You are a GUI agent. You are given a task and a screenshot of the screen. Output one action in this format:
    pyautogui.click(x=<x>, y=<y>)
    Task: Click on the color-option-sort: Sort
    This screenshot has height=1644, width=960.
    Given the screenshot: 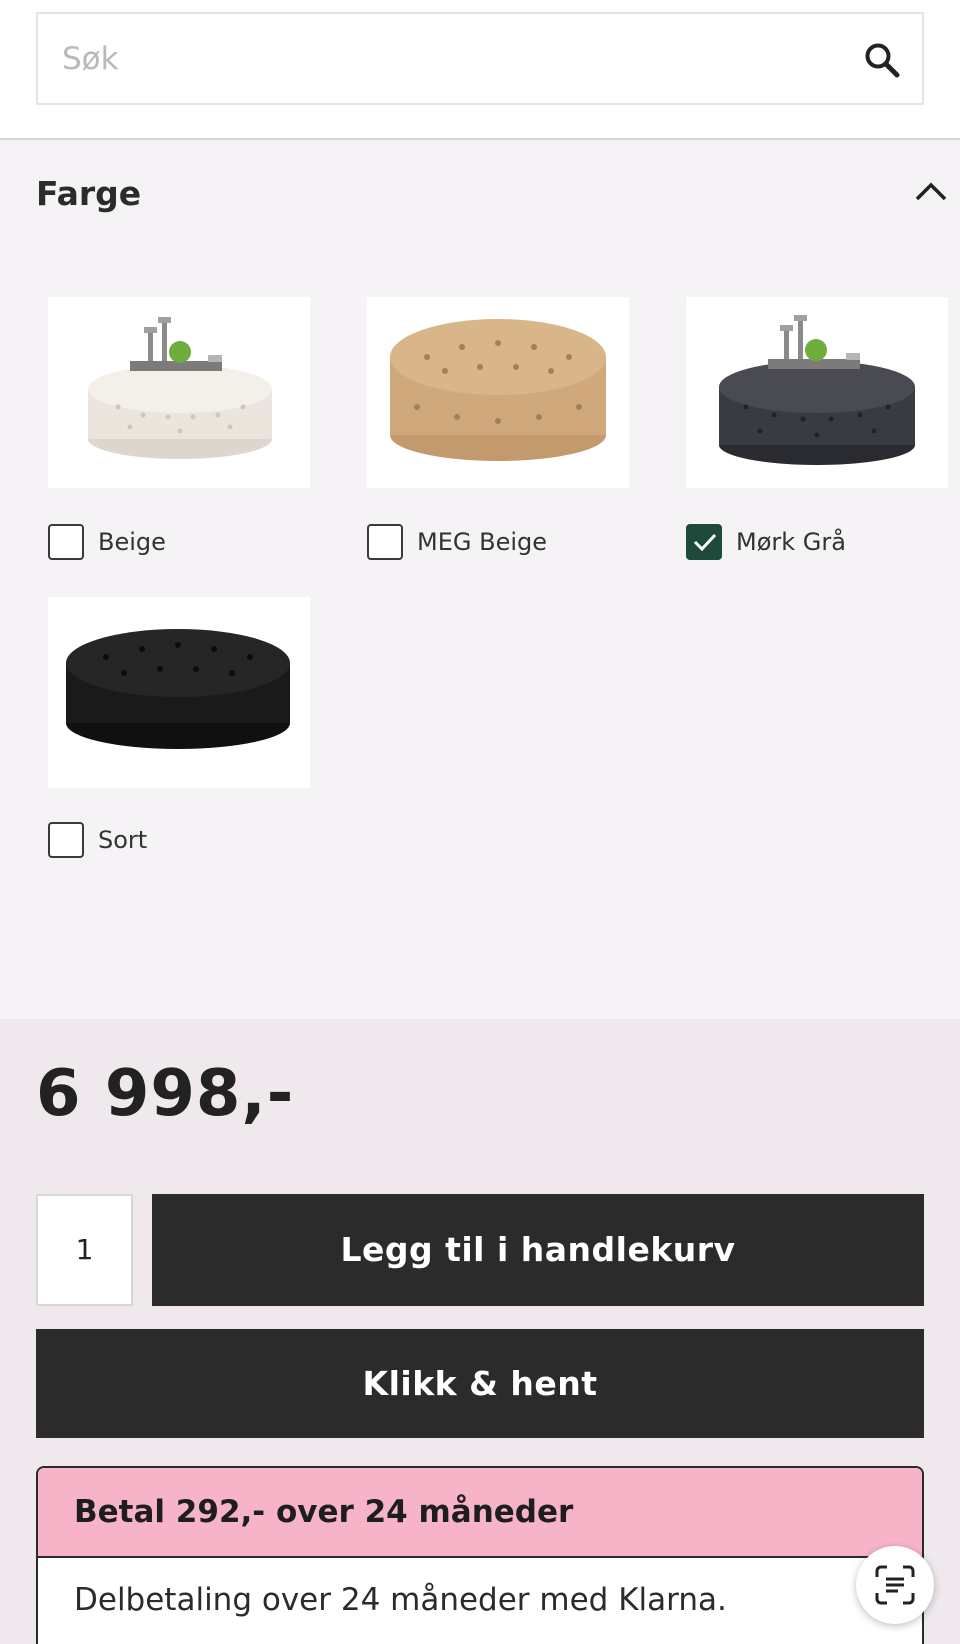 What is the action you would take?
    pyautogui.click(x=179, y=727)
    